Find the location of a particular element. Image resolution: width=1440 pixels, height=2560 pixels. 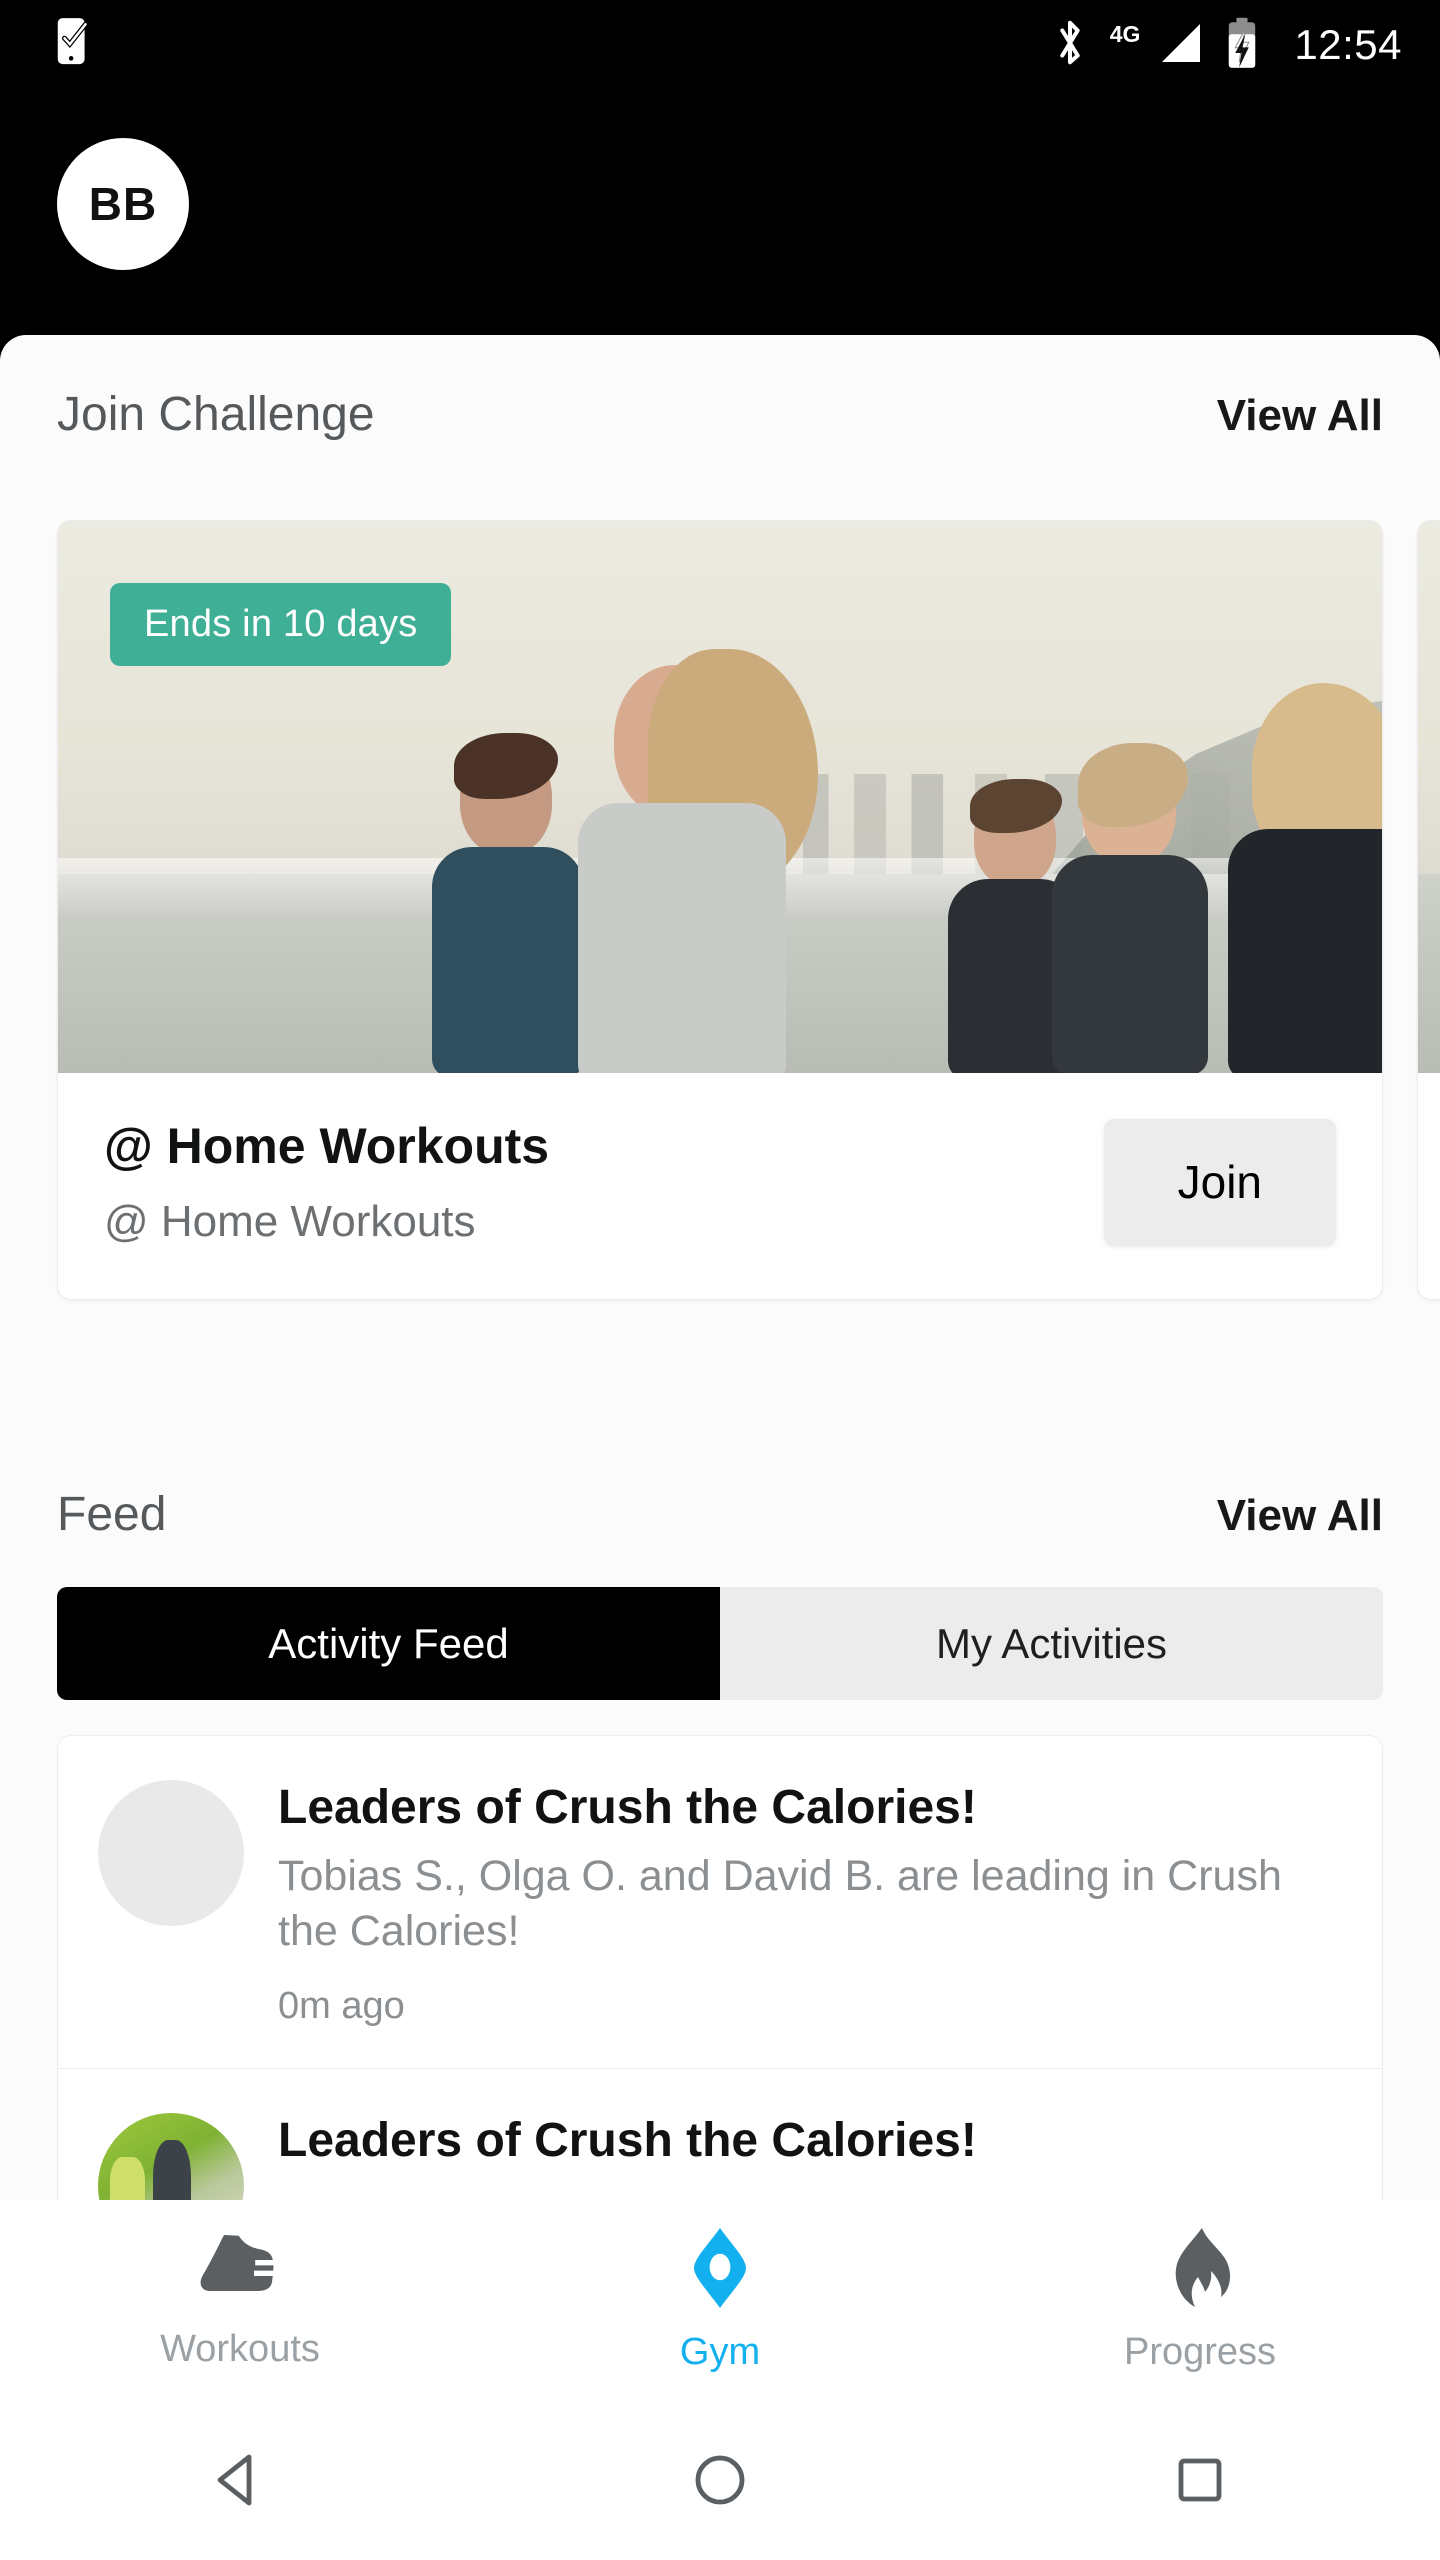

network-type-label: 4G is located at coordinates (1125, 33).